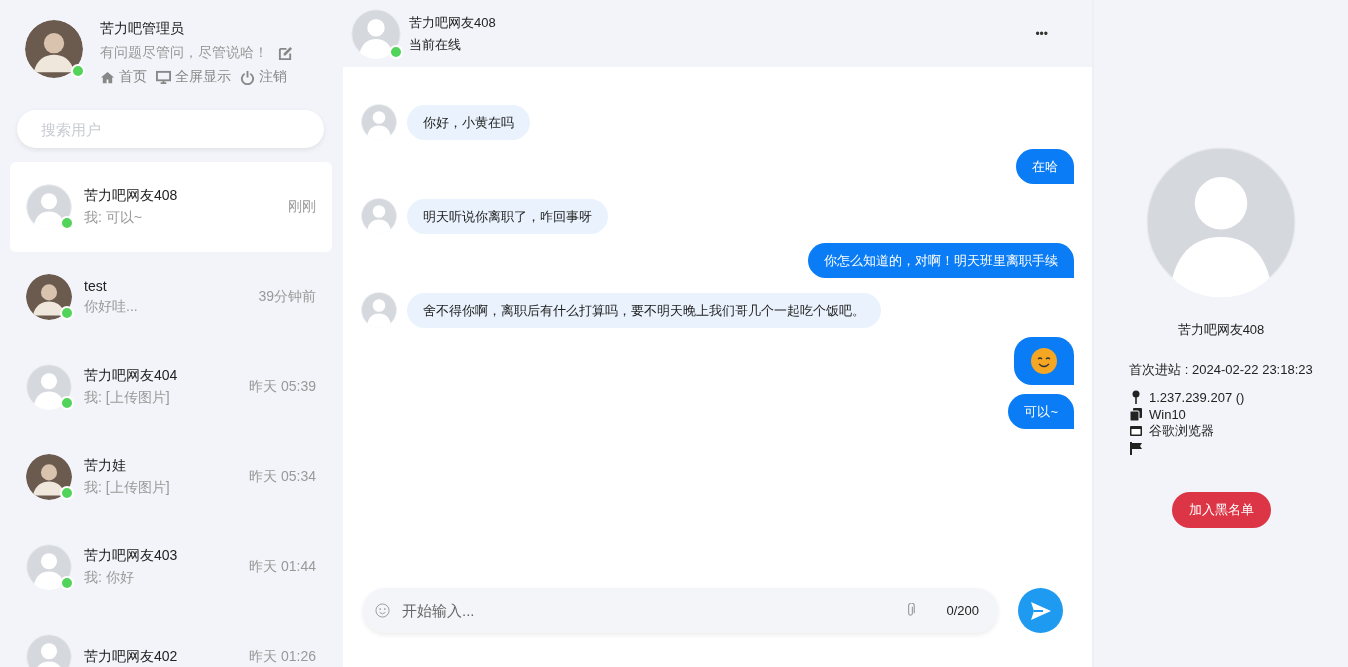 The width and height of the screenshot is (1348, 667). Describe the element at coordinates (1197, 397) in the screenshot. I see `detail-text: 1.237.239.207 ()` at that location.